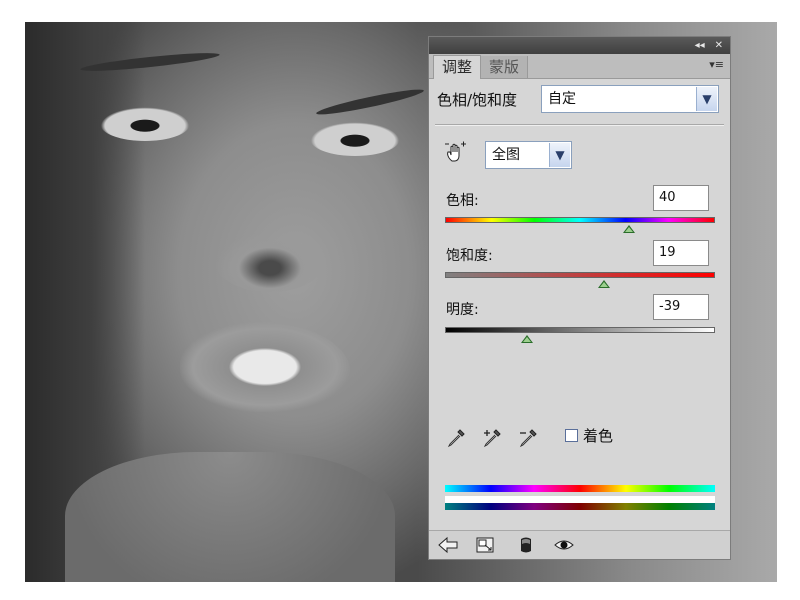 This screenshot has width=800, height=600. What do you see at coordinates (681, 307) in the screenshot?
I see `lightness-value-field: -39` at bounding box center [681, 307].